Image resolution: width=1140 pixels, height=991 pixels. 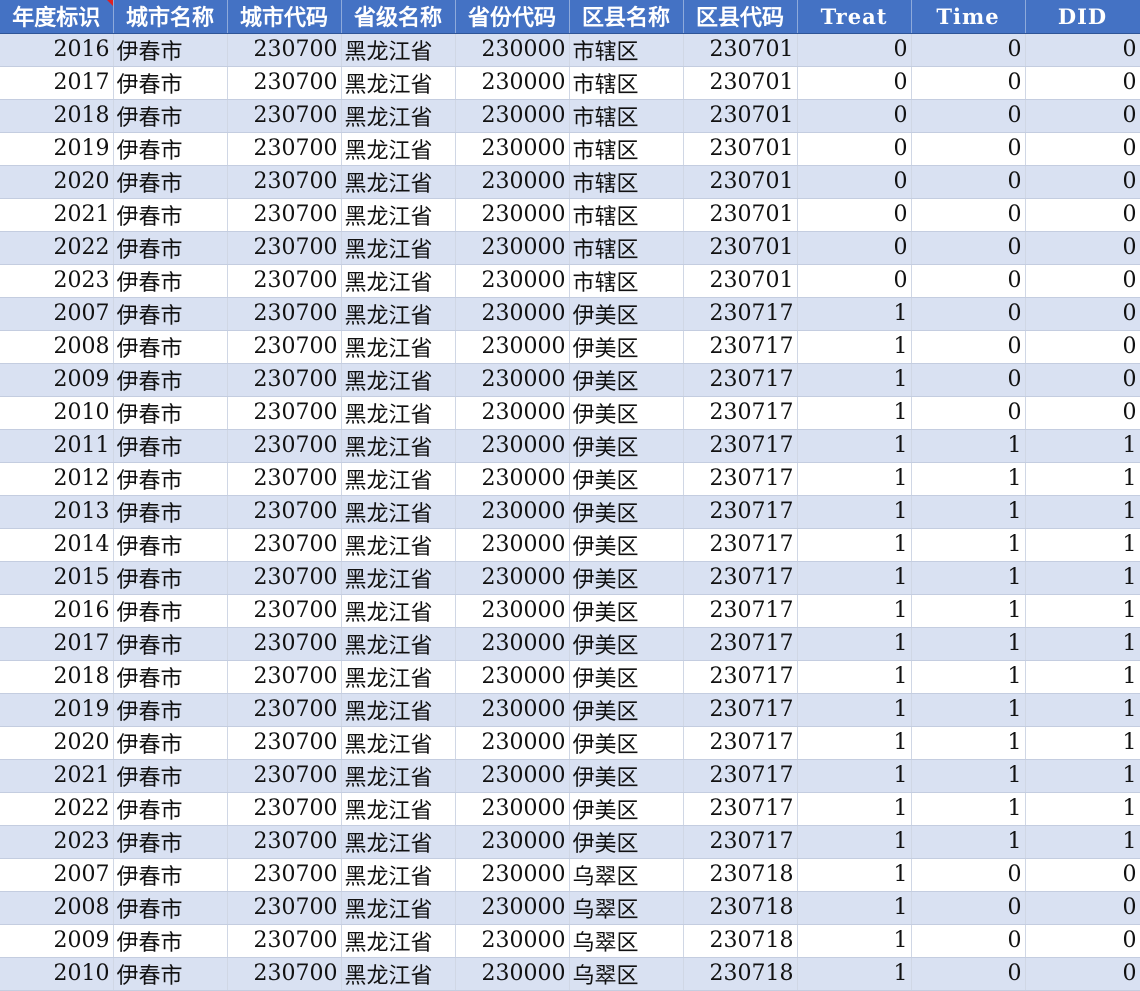 What do you see at coordinates (57, 578) in the screenshot?
I see `year-cell: 2015` at bounding box center [57, 578].